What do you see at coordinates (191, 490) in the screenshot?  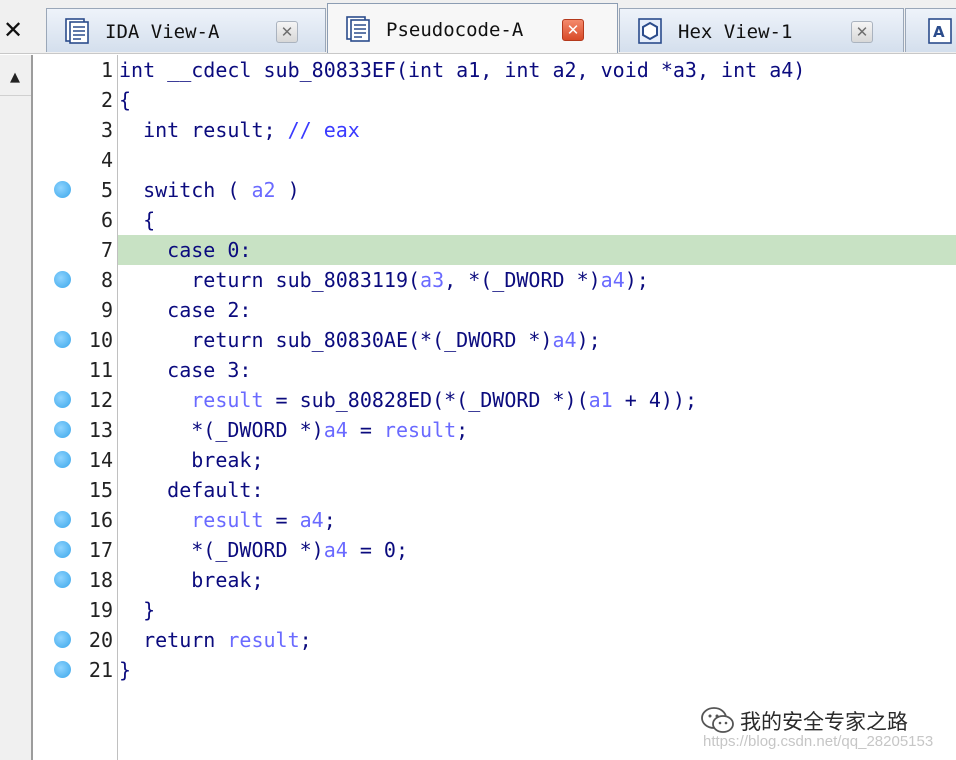 I see `code-token: default:` at bounding box center [191, 490].